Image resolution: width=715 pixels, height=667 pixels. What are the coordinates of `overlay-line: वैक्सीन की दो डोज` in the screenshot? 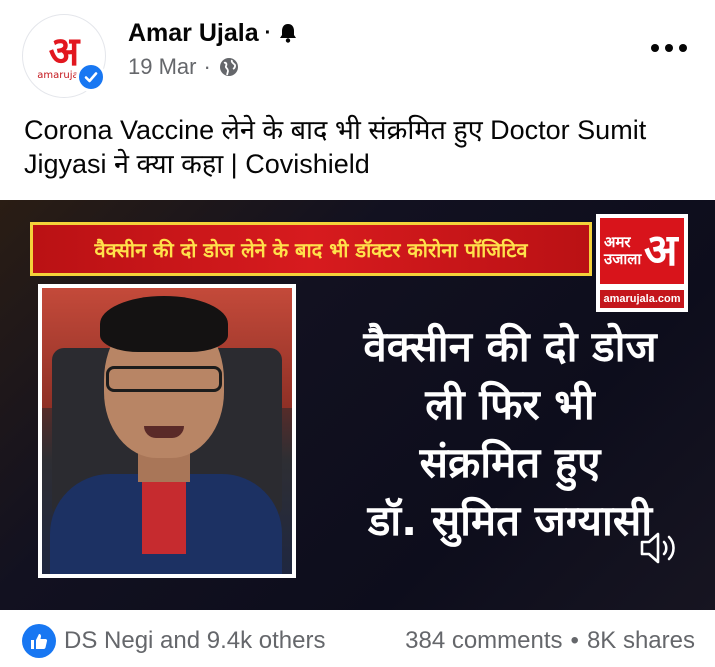 It's located at (510, 346).